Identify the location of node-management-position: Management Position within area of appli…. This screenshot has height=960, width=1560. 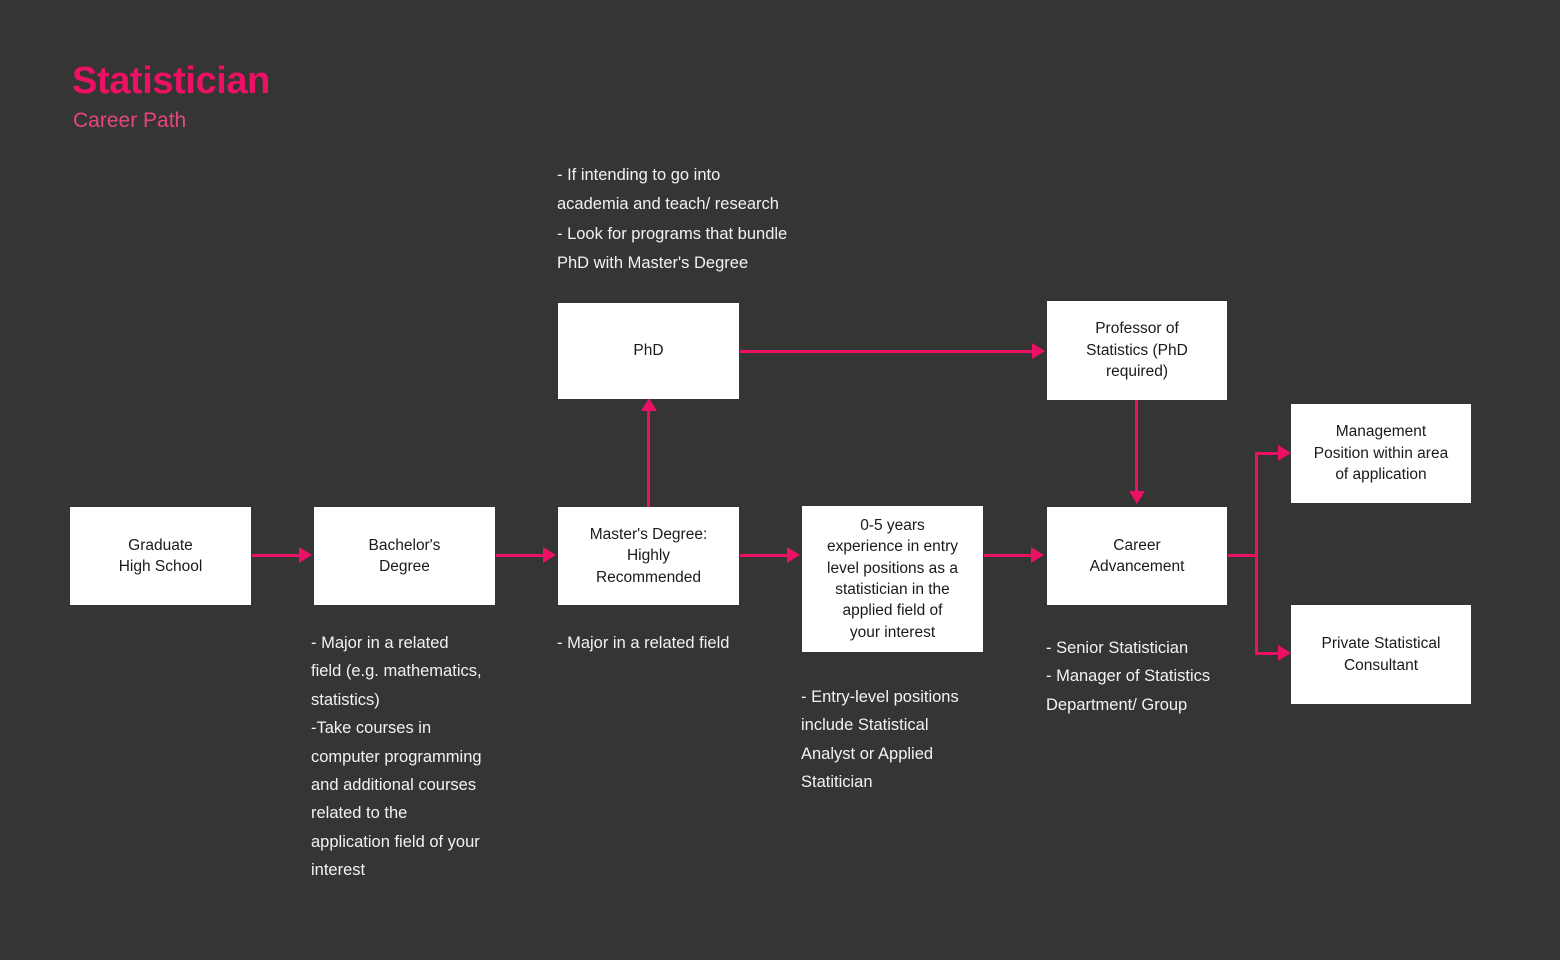
(1381, 453).